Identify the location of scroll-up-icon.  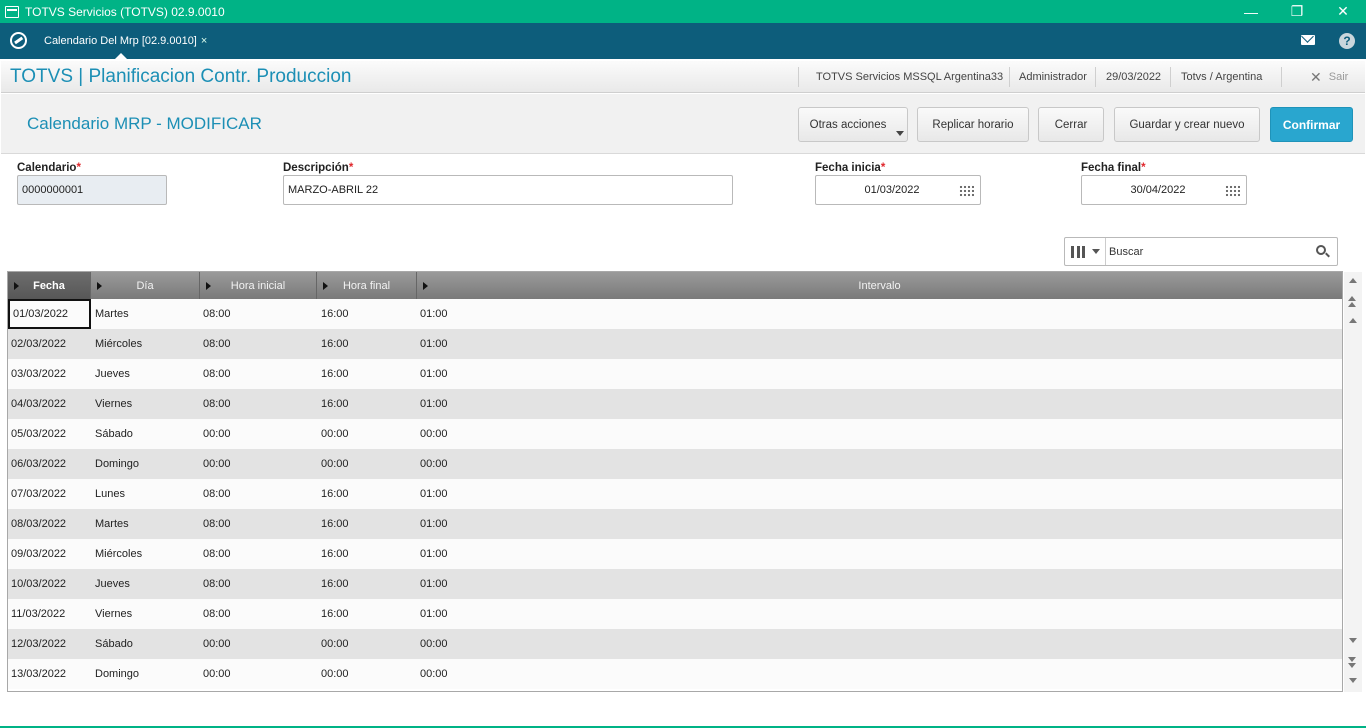
(1353, 284).